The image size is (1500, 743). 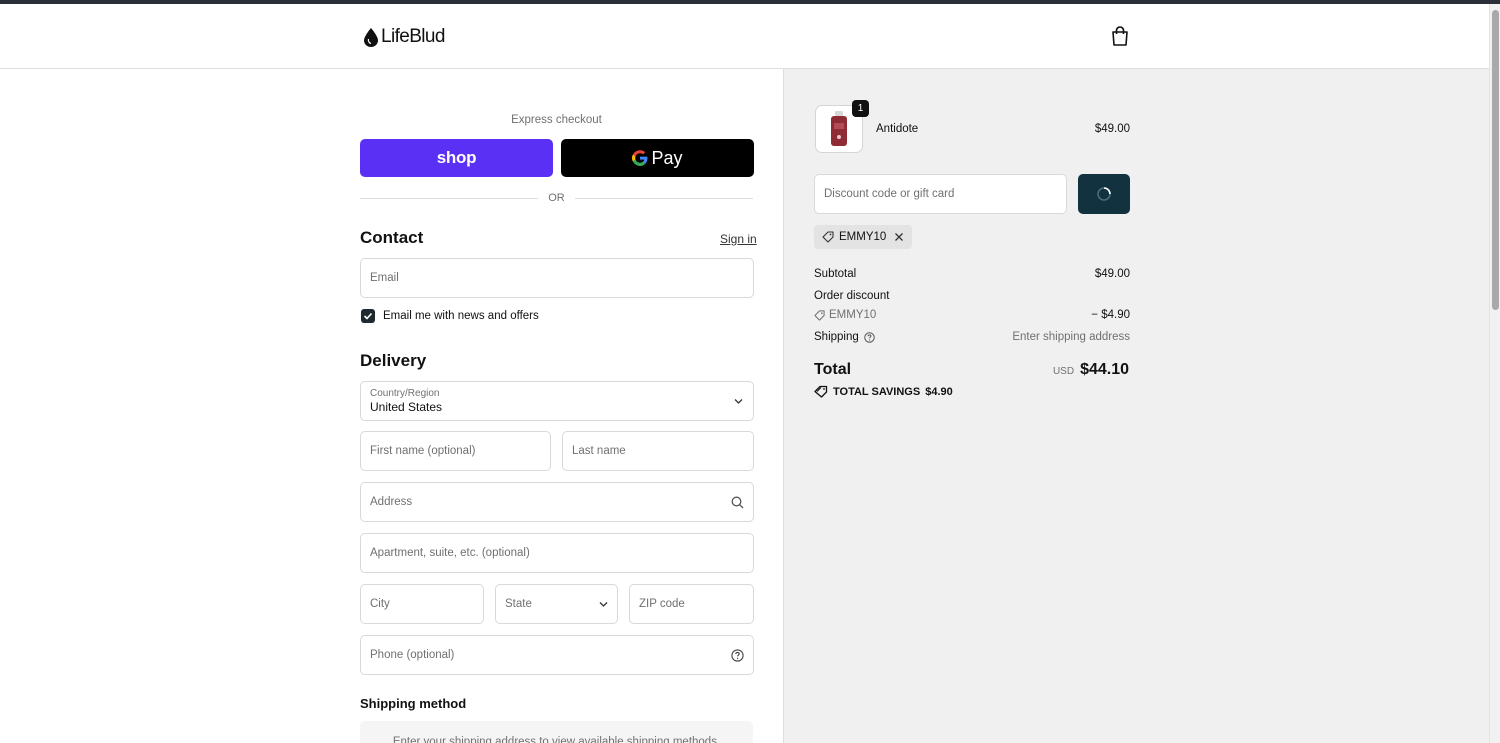 I want to click on shipping-row: Shipping, so click(x=844, y=337).